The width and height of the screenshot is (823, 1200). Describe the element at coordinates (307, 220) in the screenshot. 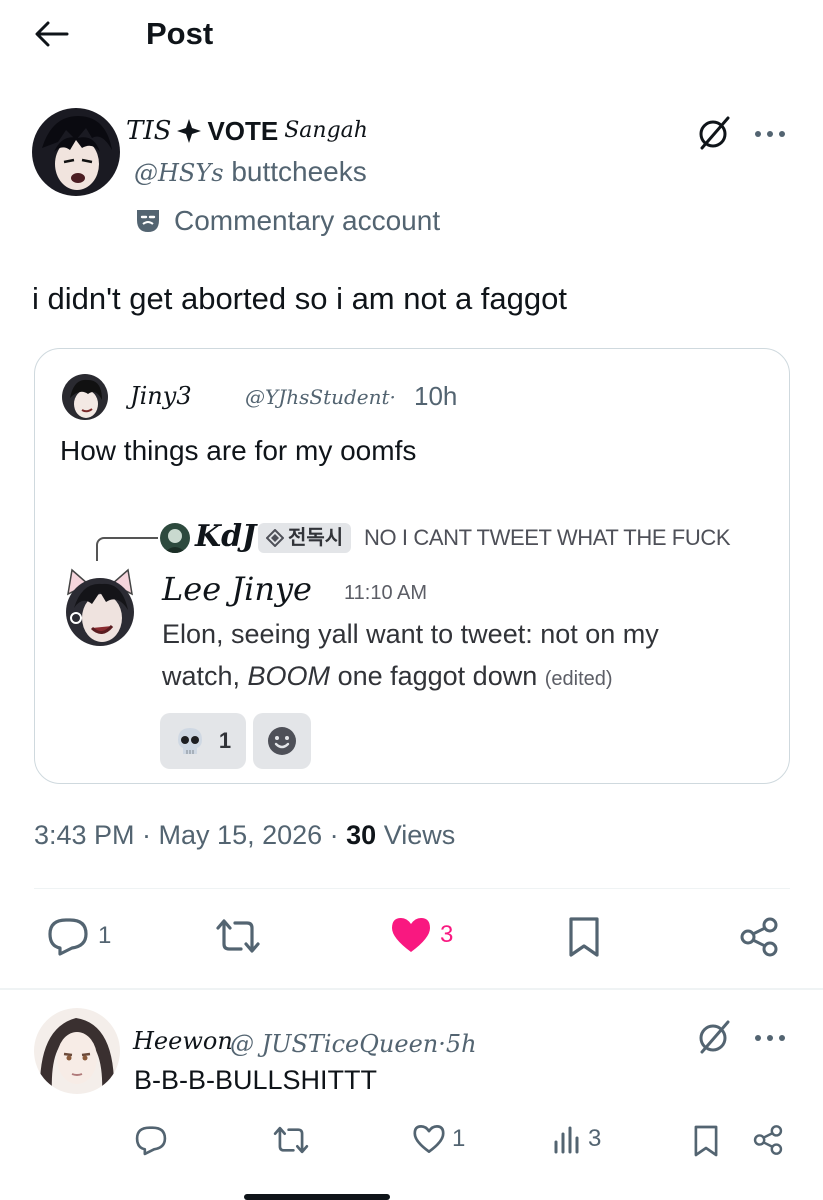

I see `account-label: Commentary account` at that location.